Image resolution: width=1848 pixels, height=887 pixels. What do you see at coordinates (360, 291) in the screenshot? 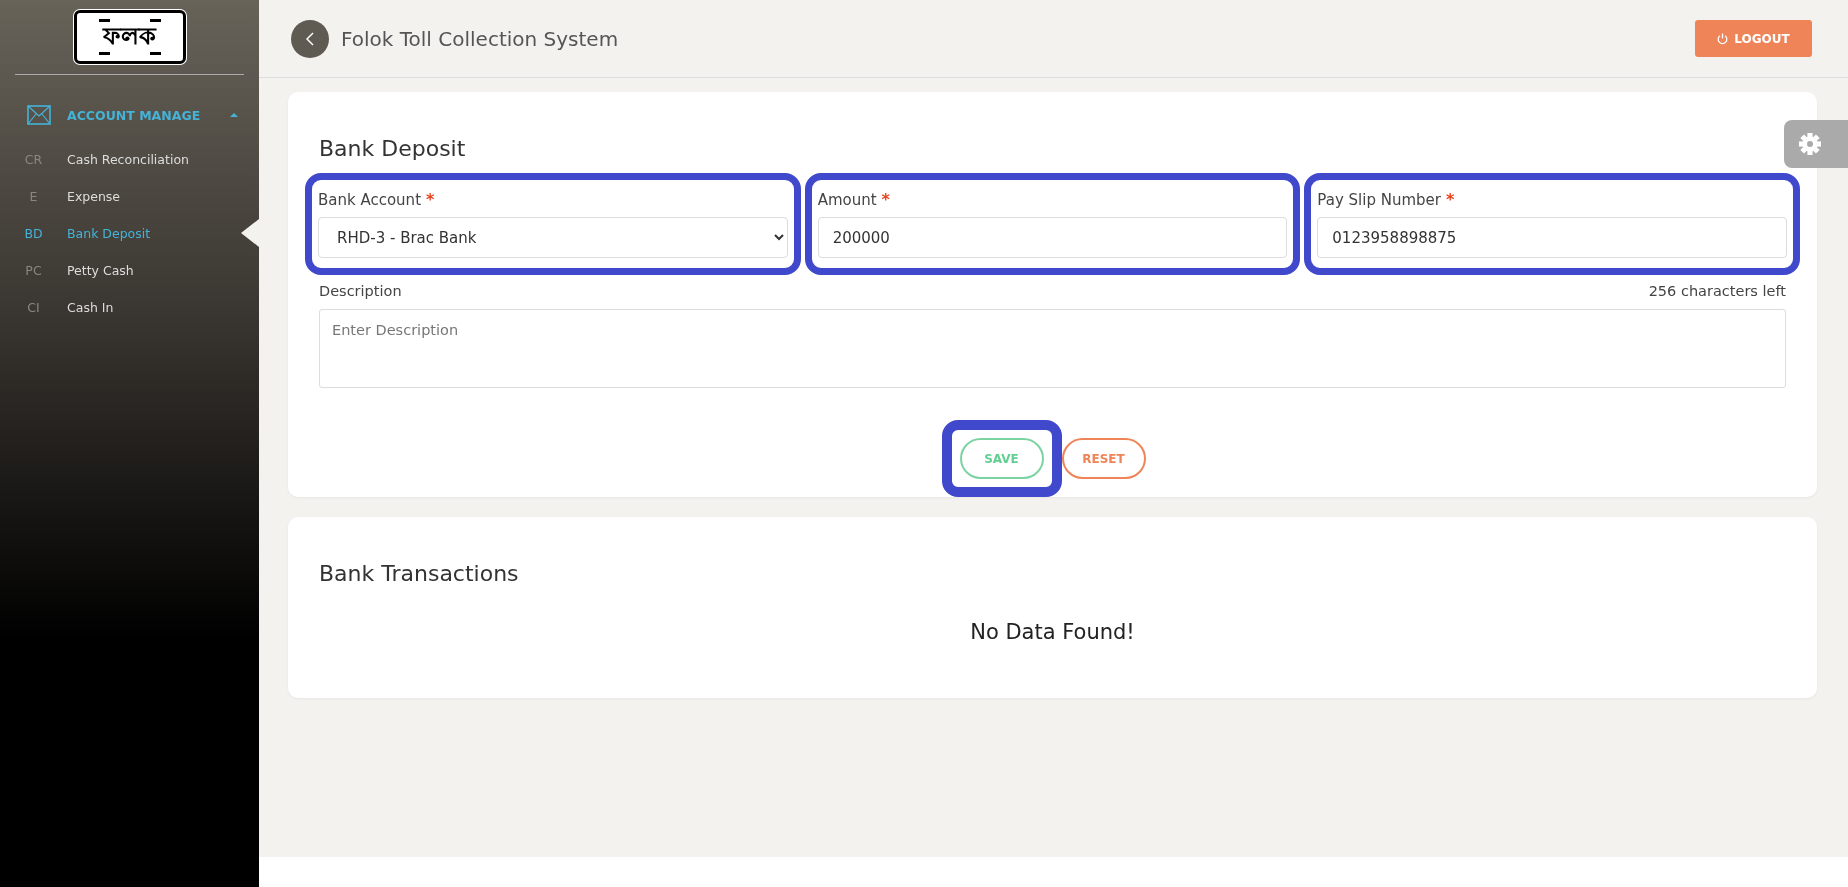
I see `field-label: Description` at bounding box center [360, 291].